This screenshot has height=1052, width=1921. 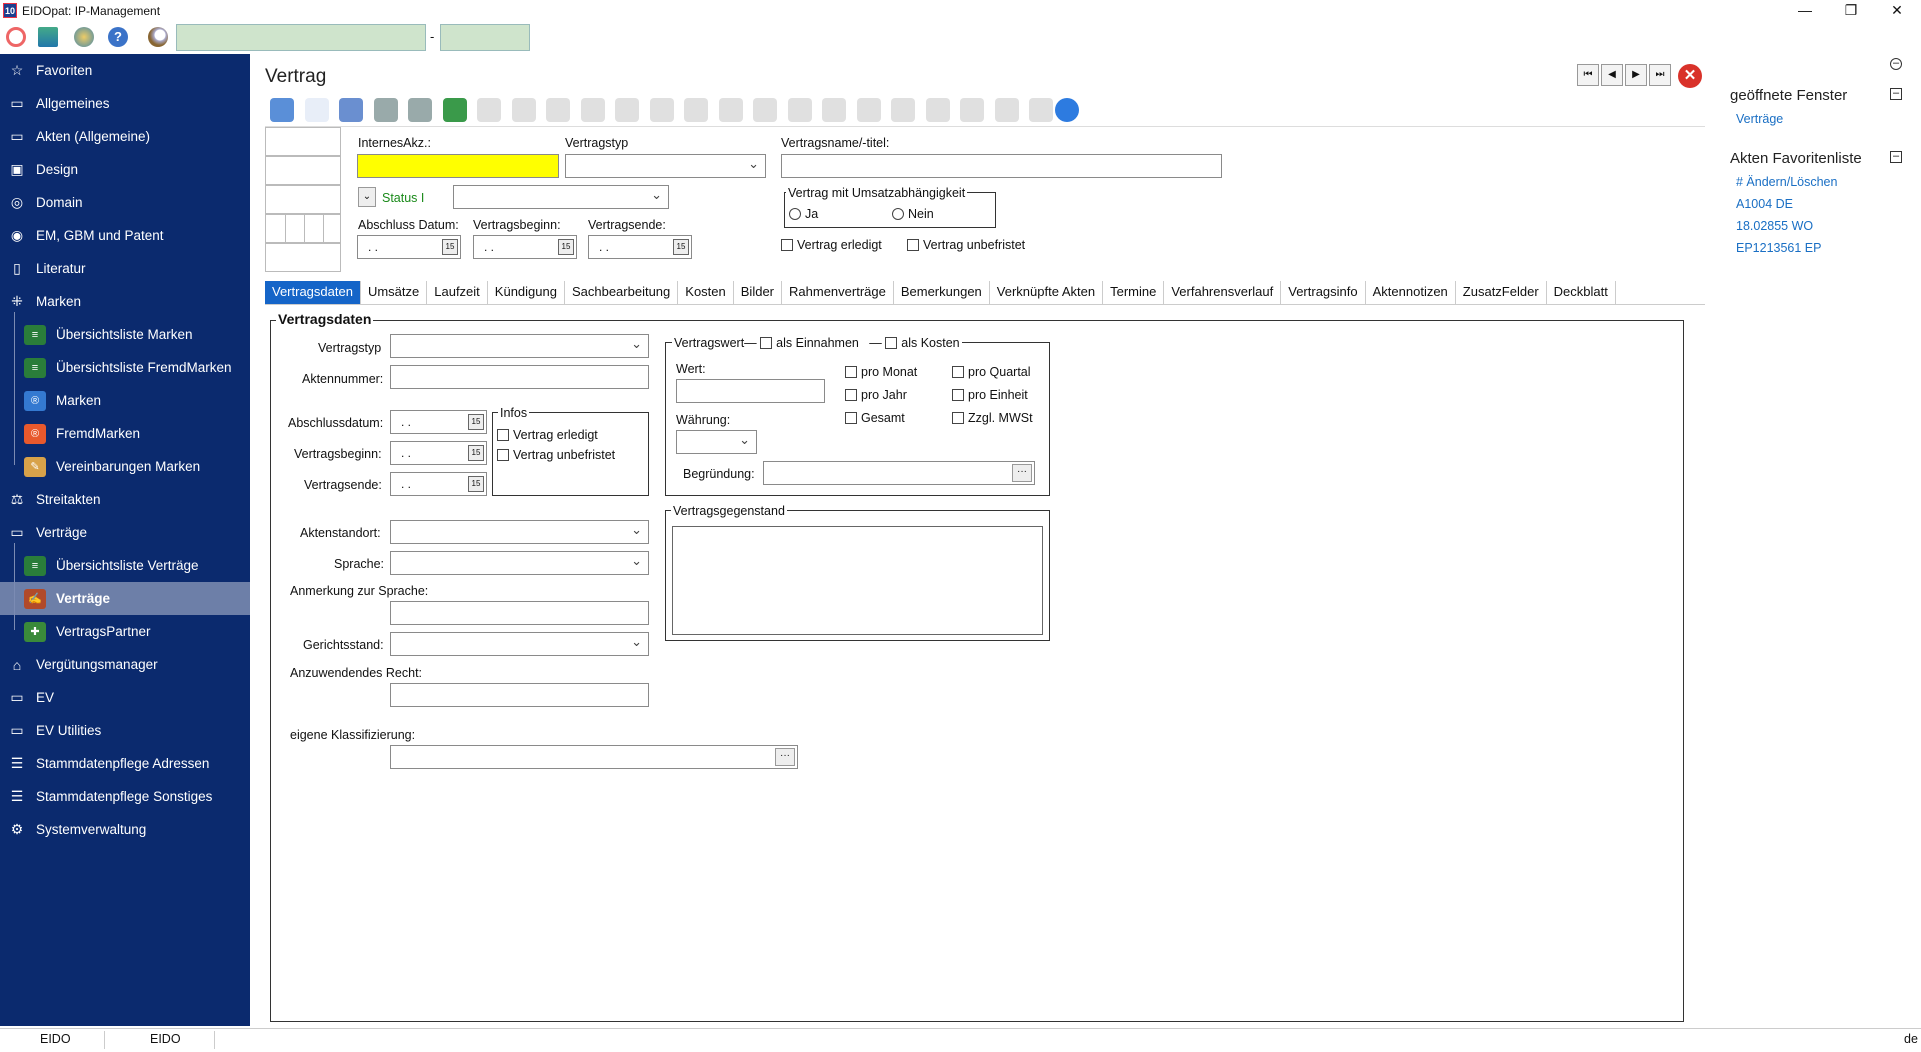 What do you see at coordinates (665, 166) in the screenshot?
I see `vertragstyp-select` at bounding box center [665, 166].